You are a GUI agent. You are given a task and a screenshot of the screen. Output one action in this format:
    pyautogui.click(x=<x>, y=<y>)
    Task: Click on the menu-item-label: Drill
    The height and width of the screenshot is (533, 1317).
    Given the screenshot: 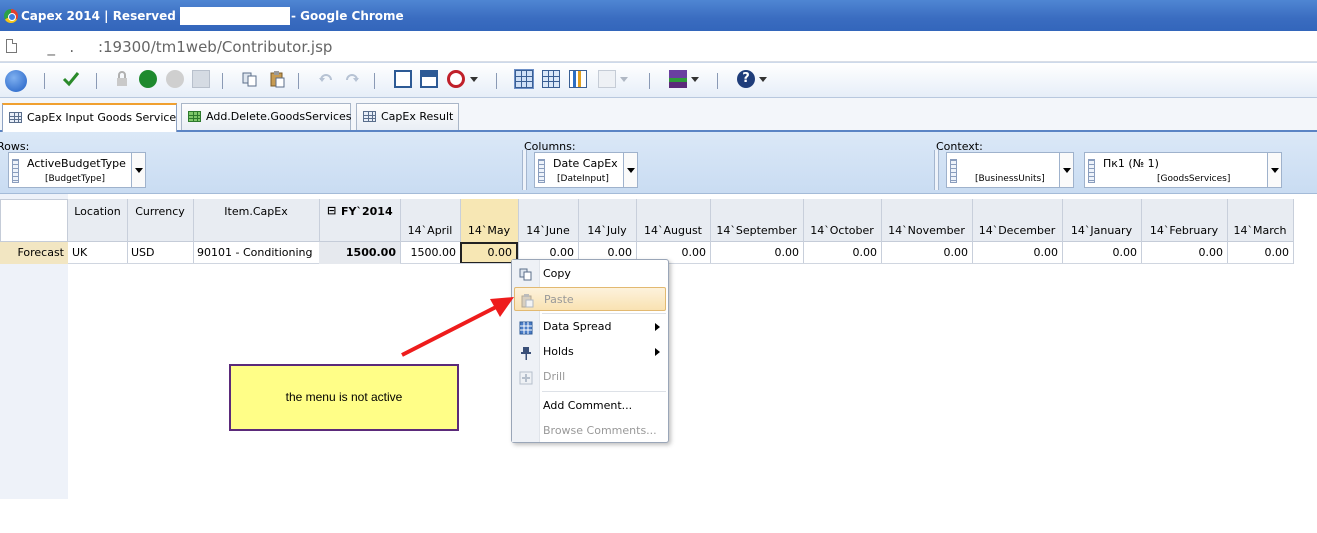 What is the action you would take?
    pyautogui.click(x=554, y=376)
    